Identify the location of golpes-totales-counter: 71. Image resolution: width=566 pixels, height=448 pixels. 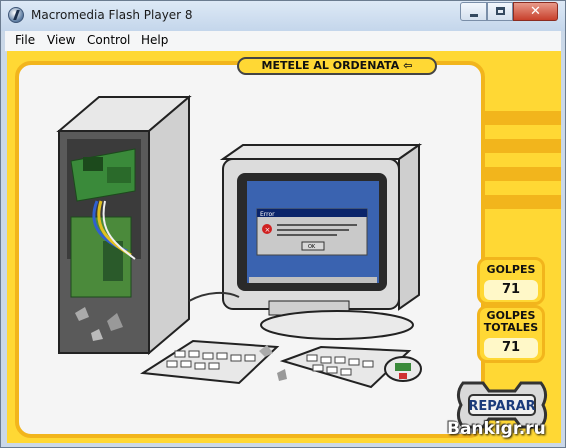
(511, 348).